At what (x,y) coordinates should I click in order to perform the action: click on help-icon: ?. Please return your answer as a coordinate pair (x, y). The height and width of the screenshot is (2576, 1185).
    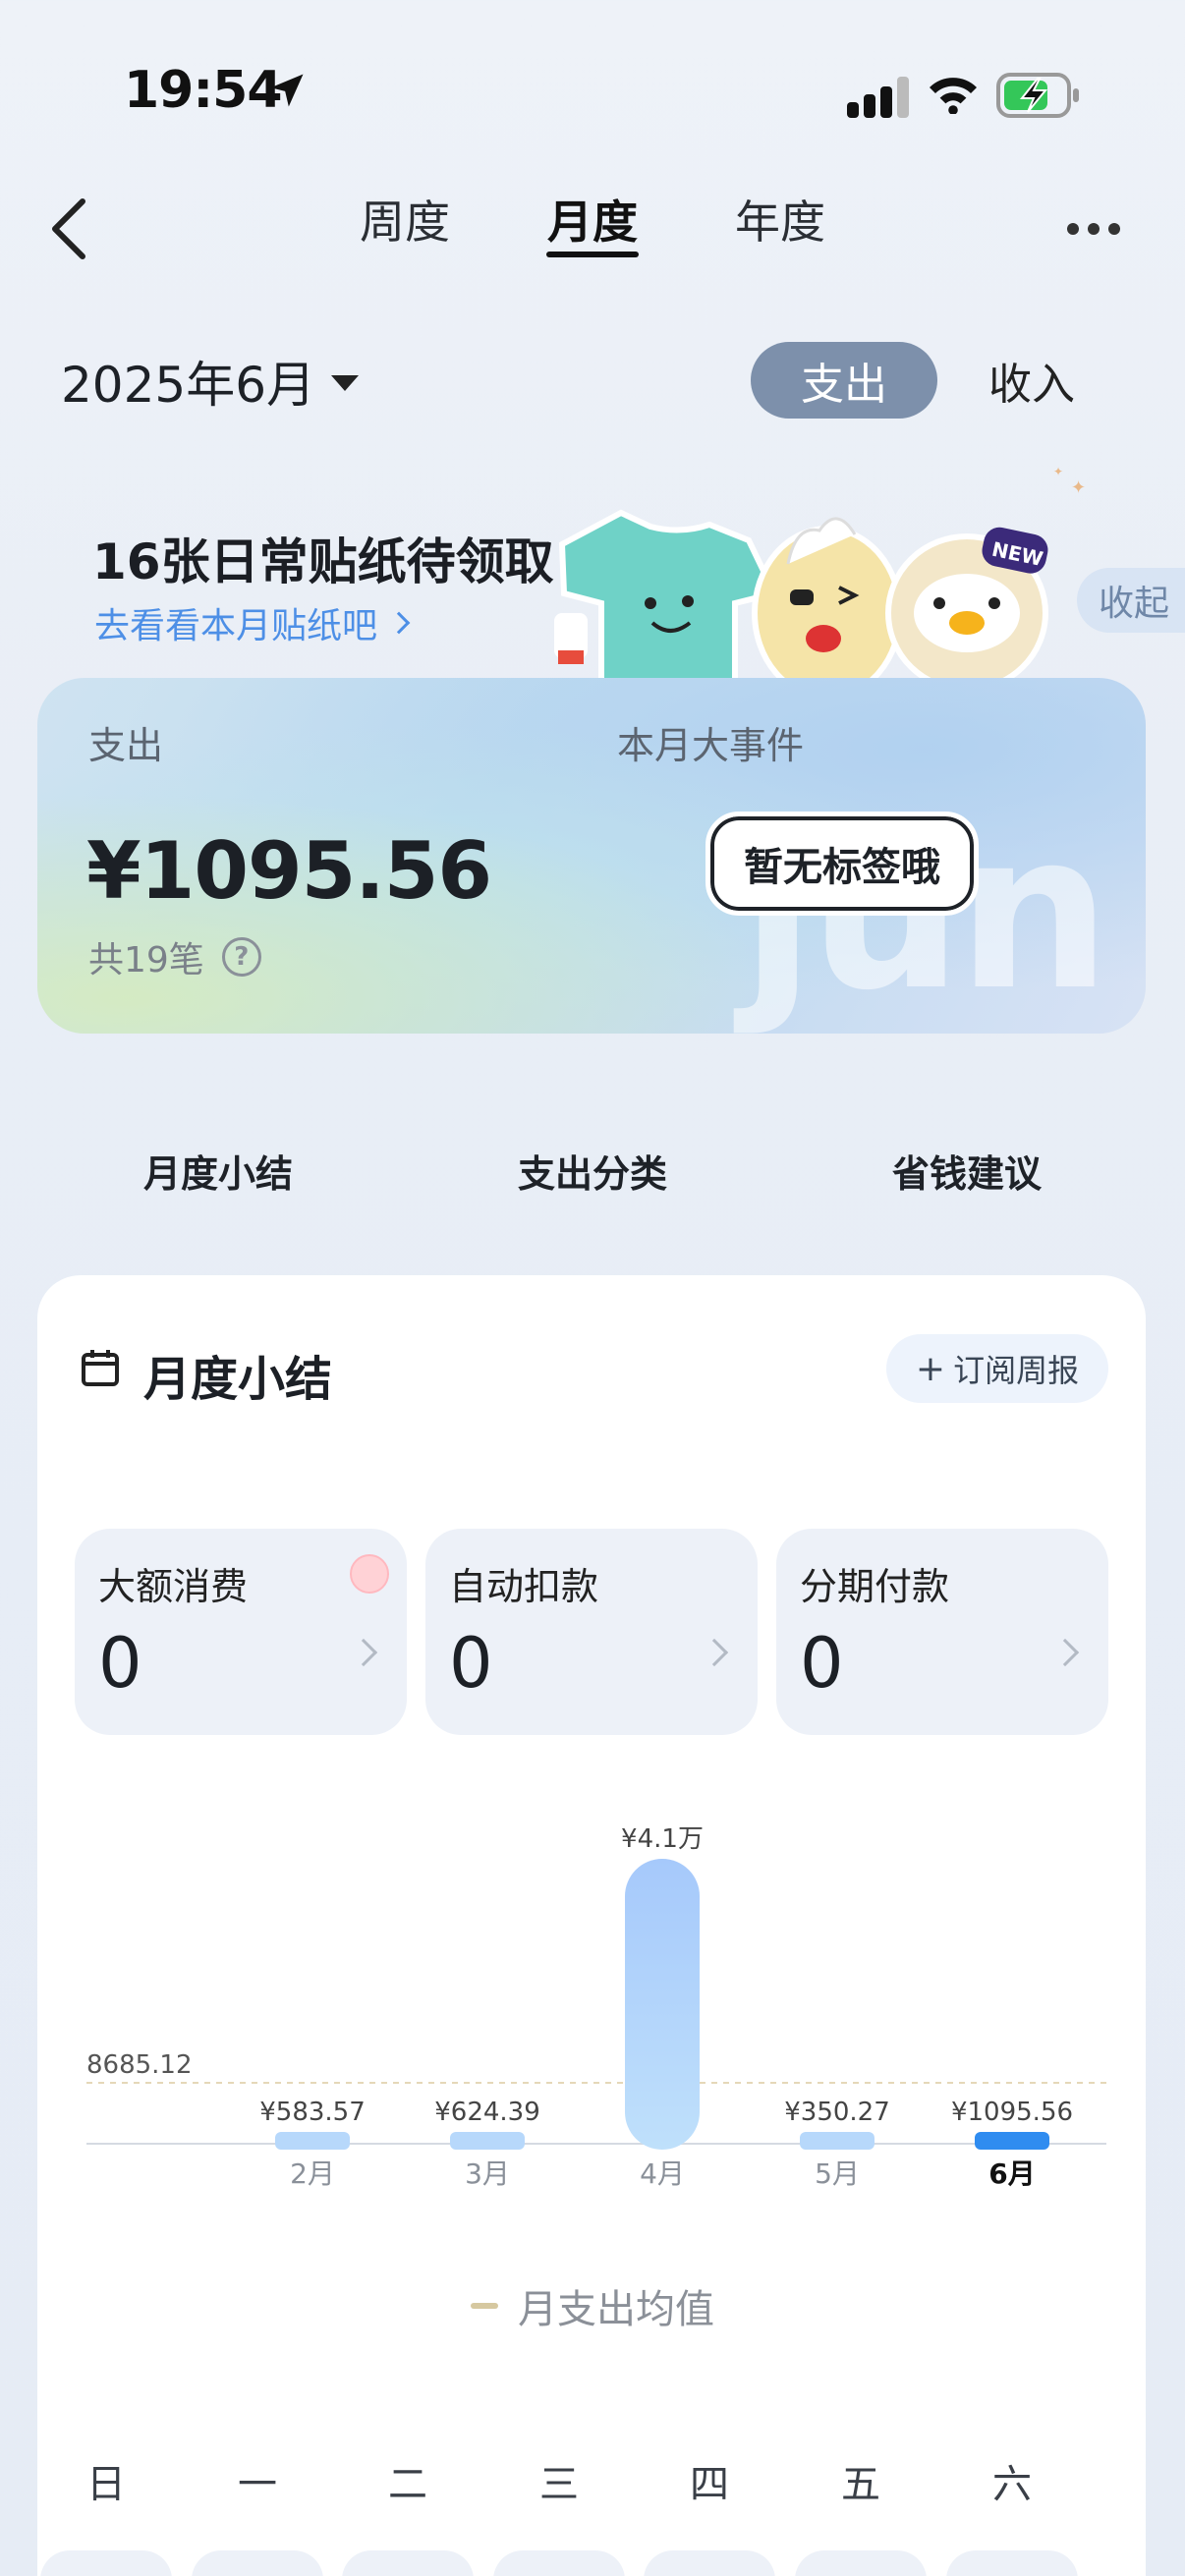
    Looking at the image, I should click on (241, 957).